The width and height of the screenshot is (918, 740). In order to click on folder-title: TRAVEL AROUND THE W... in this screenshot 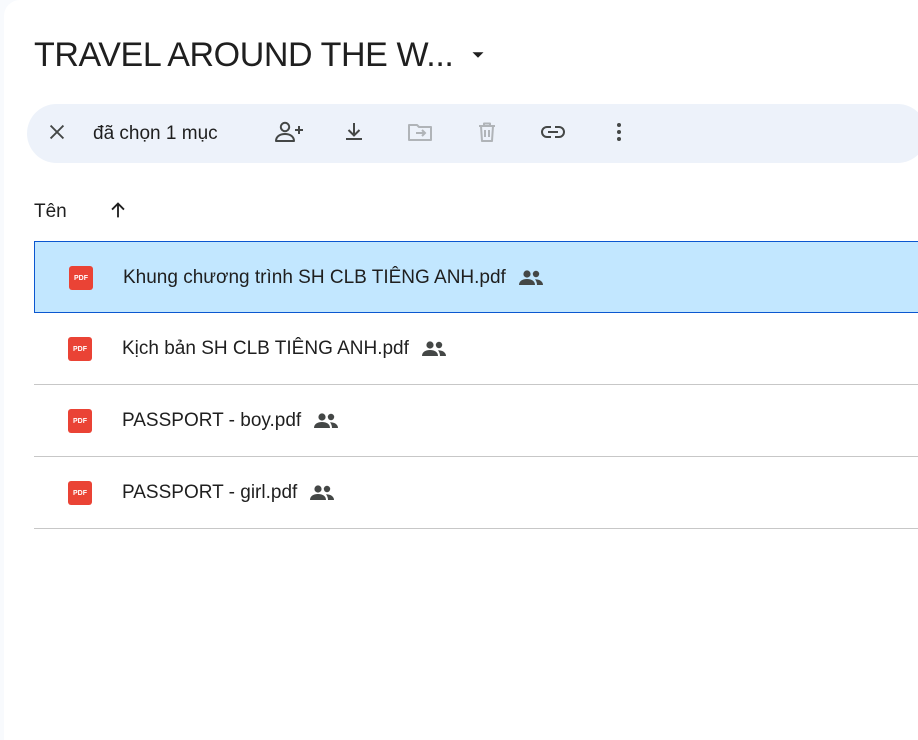, I will do `click(244, 55)`.